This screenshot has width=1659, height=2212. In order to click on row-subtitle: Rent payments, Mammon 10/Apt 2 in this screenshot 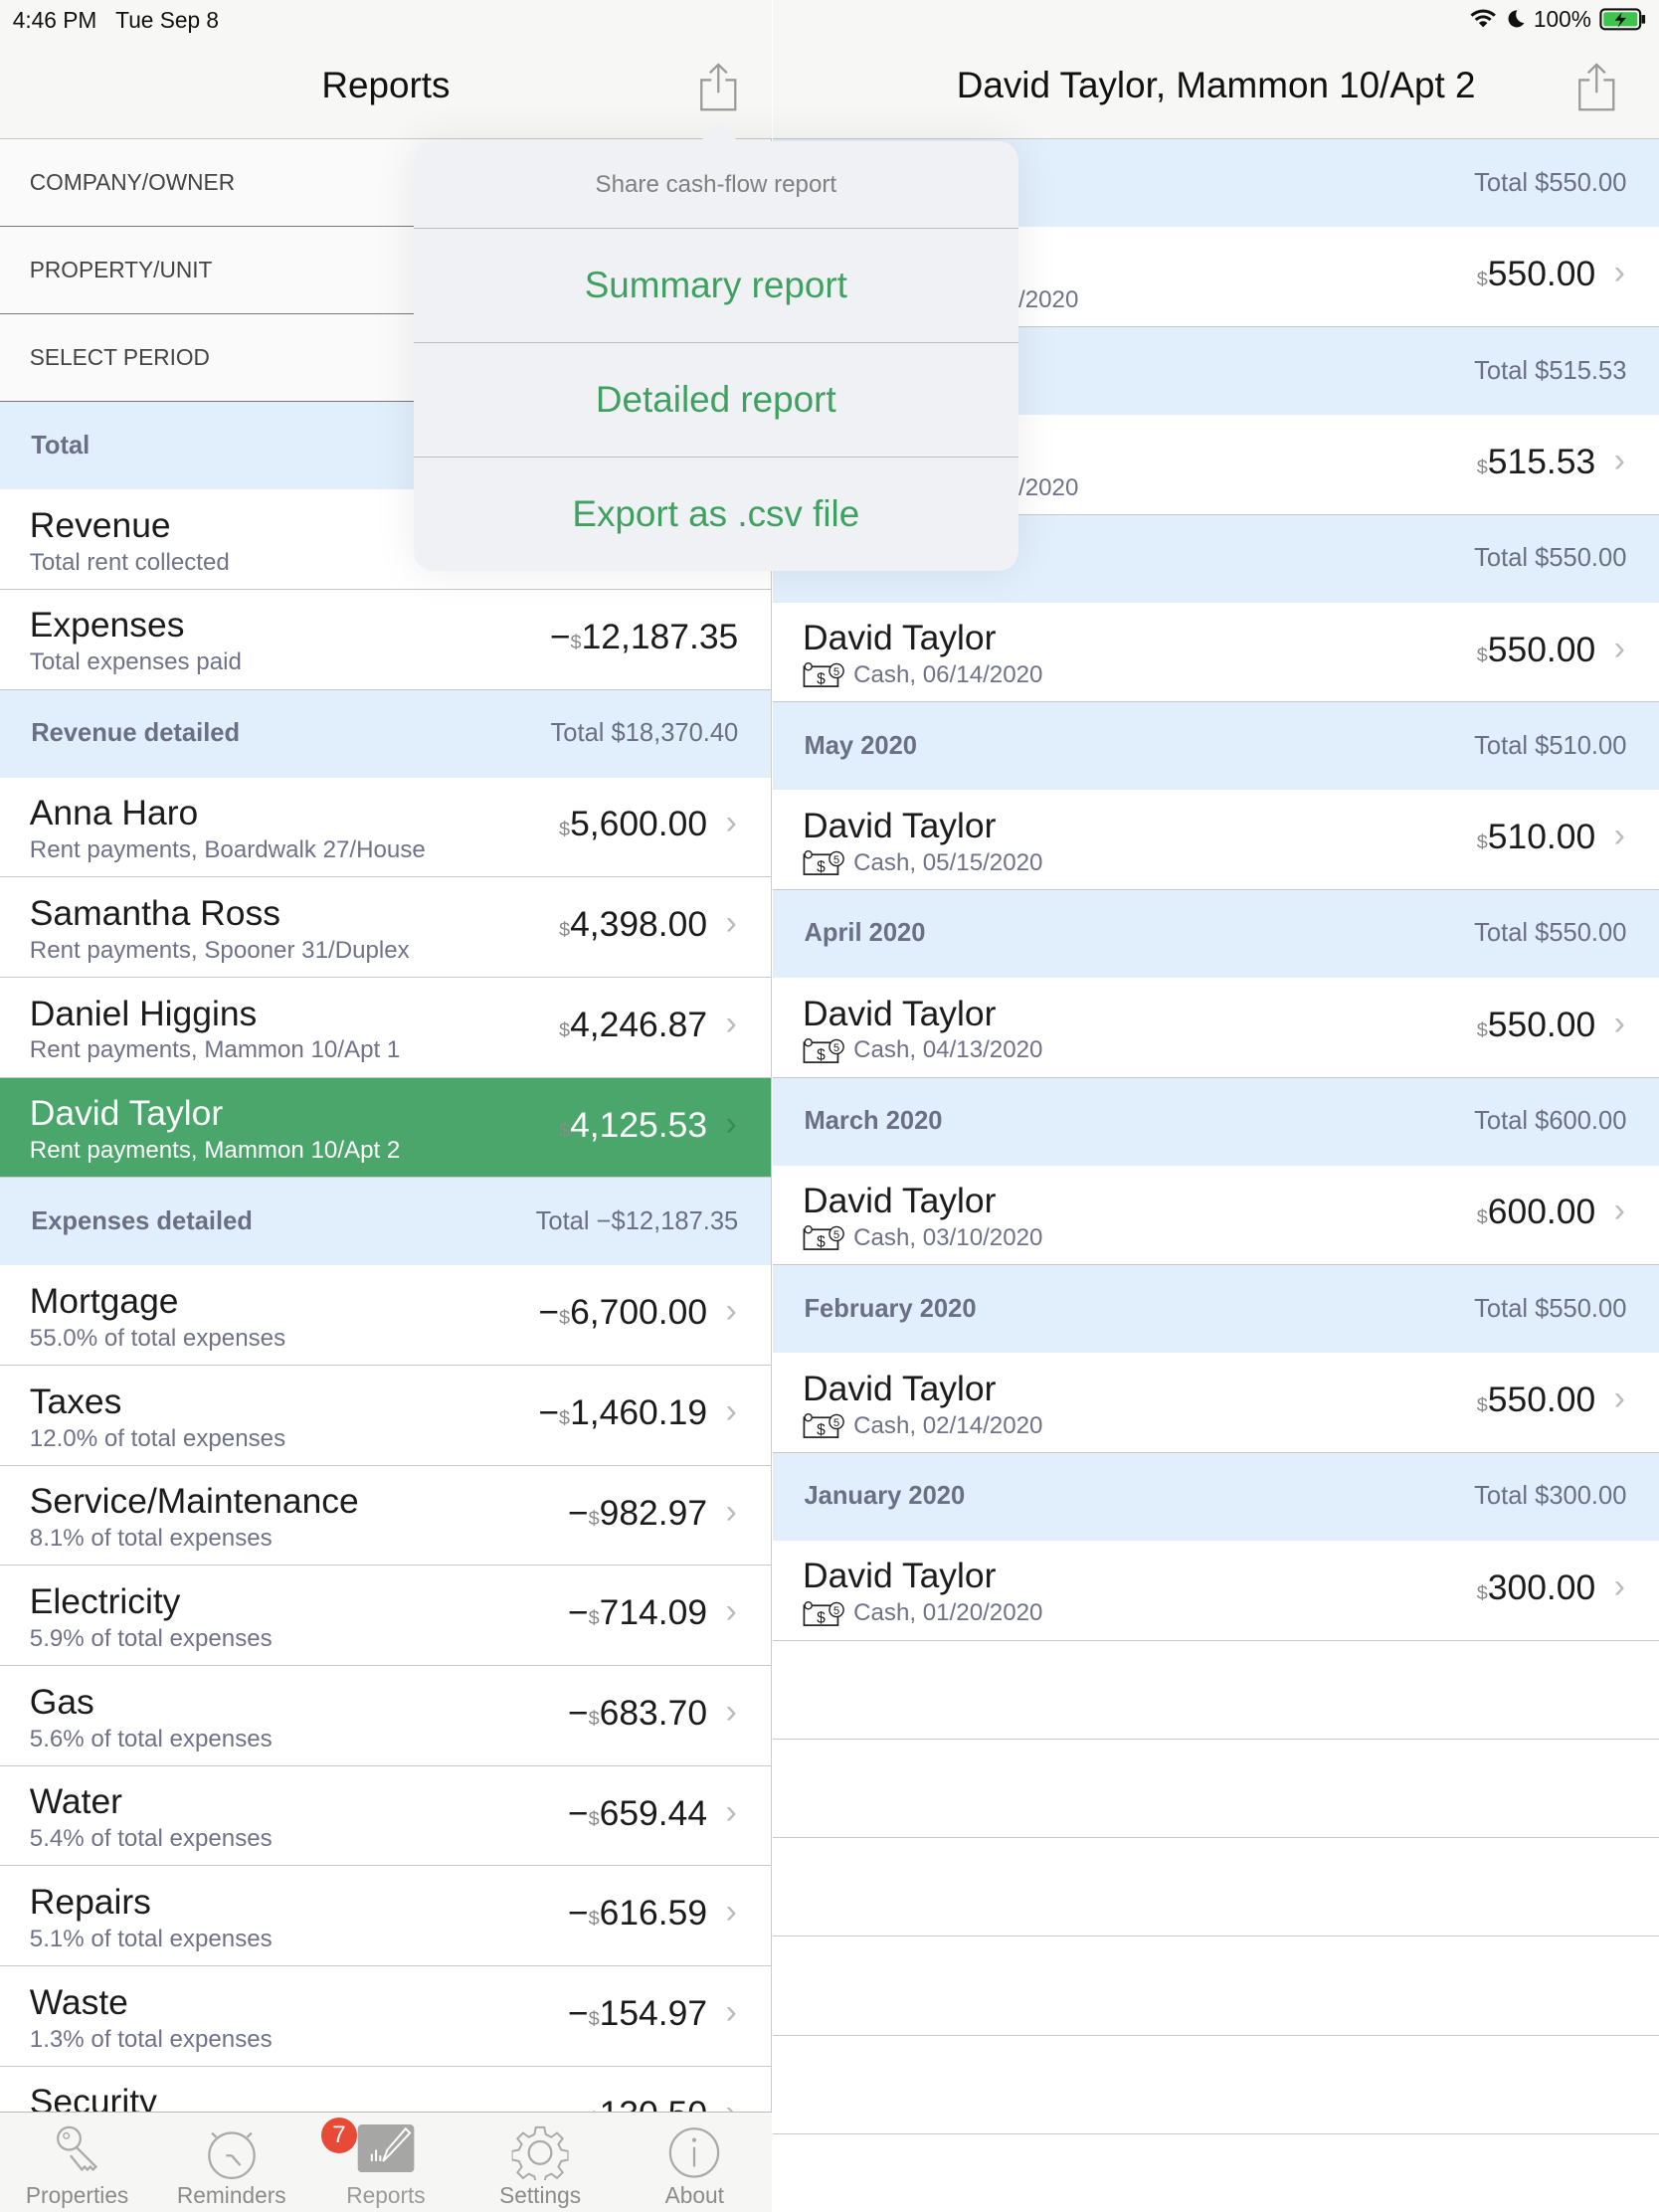, I will do `click(215, 1151)`.